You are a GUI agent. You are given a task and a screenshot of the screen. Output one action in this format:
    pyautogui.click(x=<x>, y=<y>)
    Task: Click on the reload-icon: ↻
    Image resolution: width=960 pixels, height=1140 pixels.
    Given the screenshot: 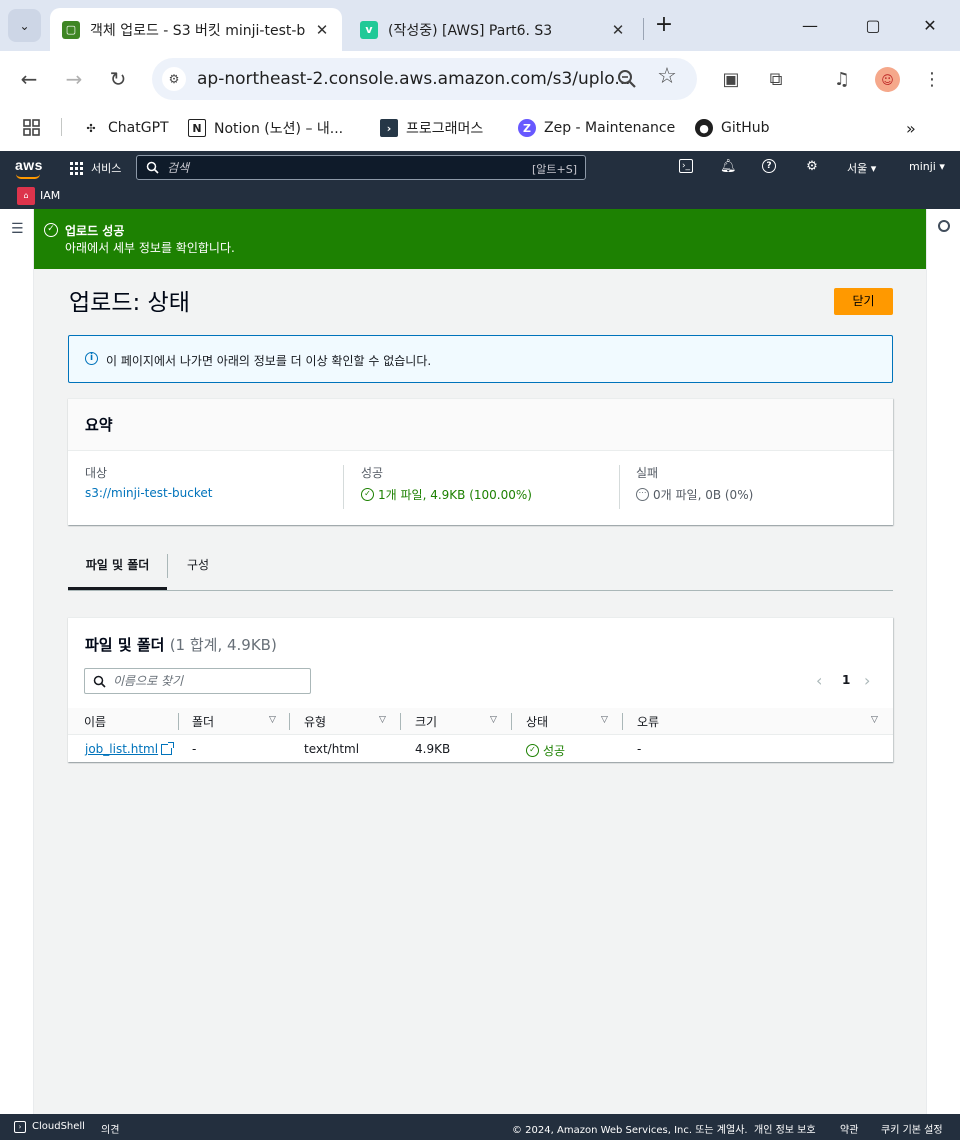 What is the action you would take?
    pyautogui.click(x=118, y=79)
    